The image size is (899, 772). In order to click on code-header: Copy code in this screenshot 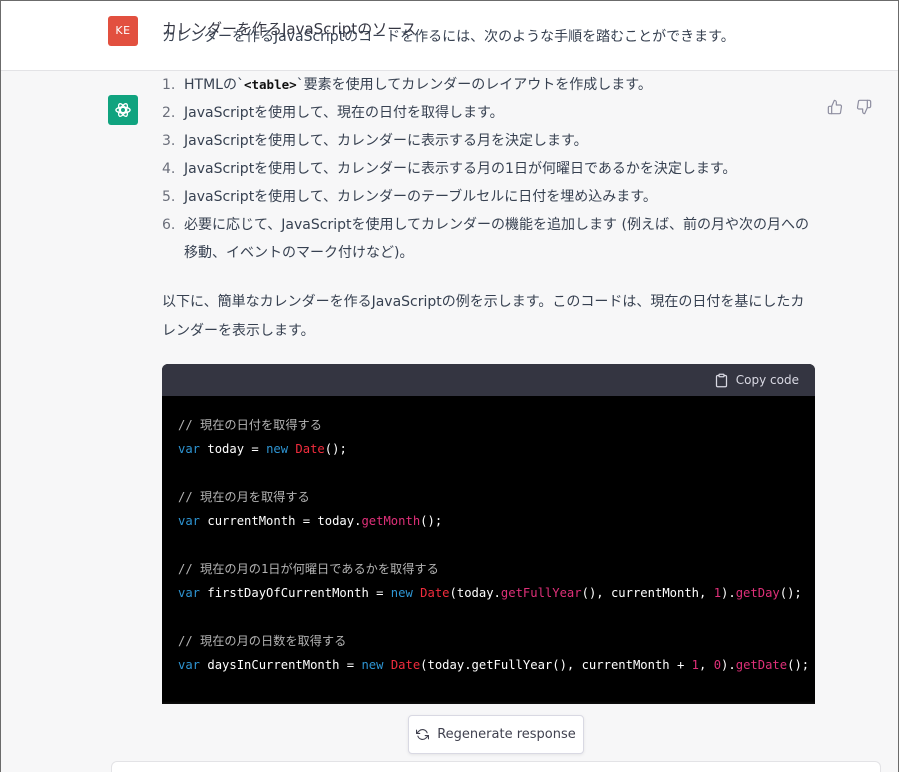, I will do `click(488, 380)`.